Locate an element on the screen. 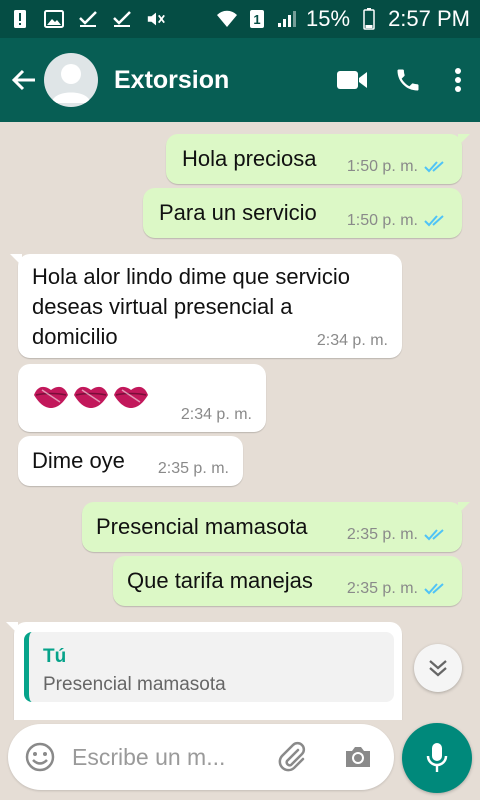 This screenshot has width=480, height=800. camera-button is located at coordinates (358, 757).